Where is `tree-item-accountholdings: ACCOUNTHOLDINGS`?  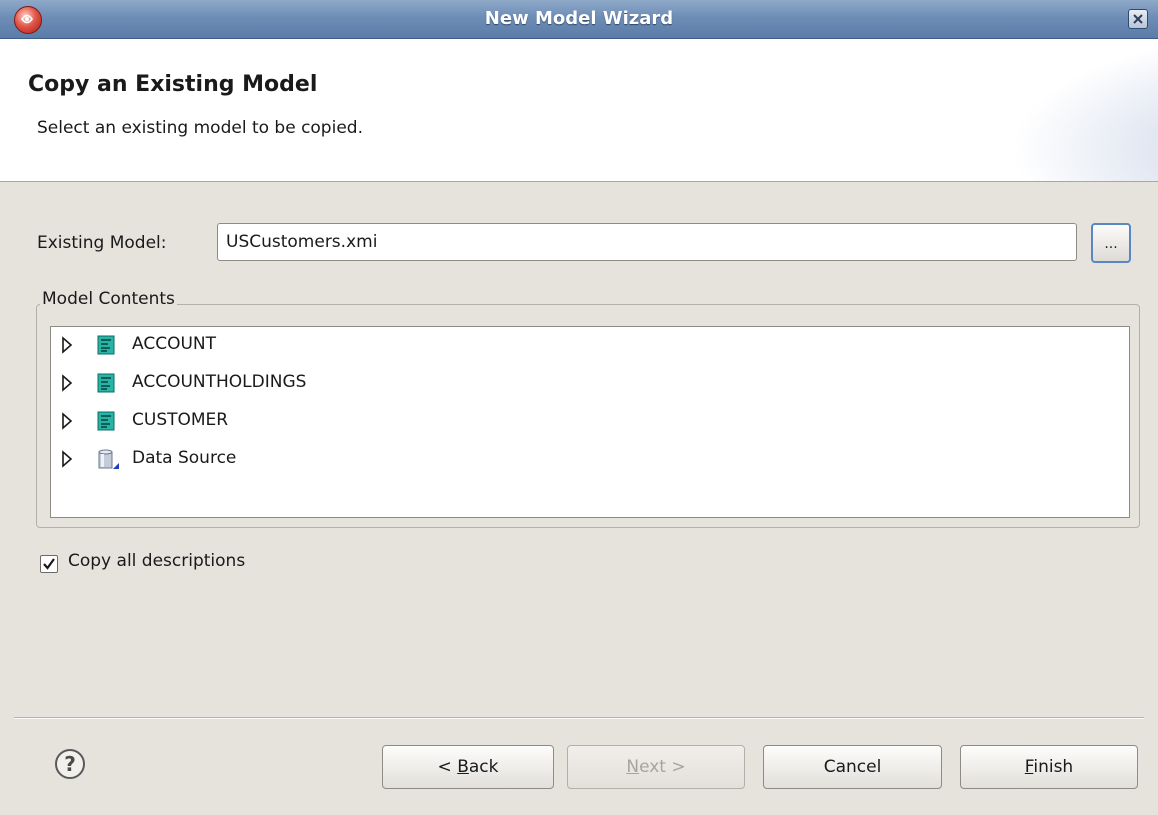
tree-item-accountholdings: ACCOUNTHOLDINGS is located at coordinates (590, 383).